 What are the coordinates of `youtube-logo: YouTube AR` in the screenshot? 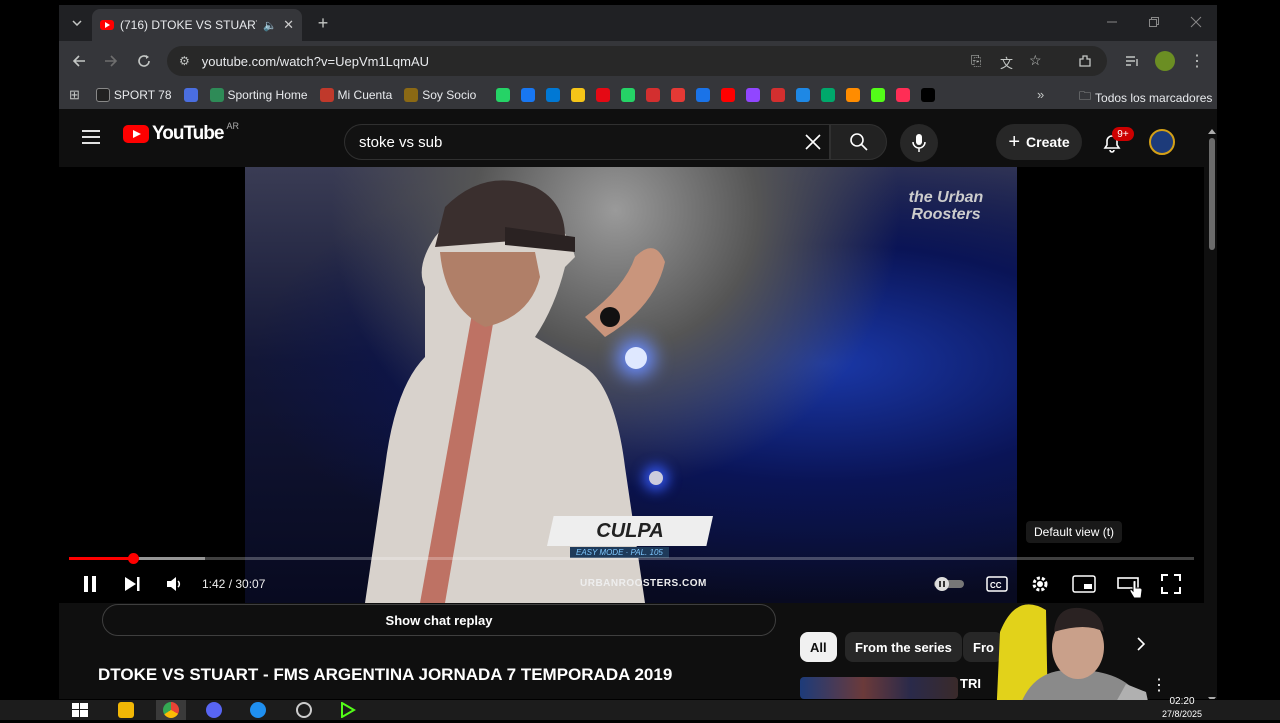 It's located at (181, 133).